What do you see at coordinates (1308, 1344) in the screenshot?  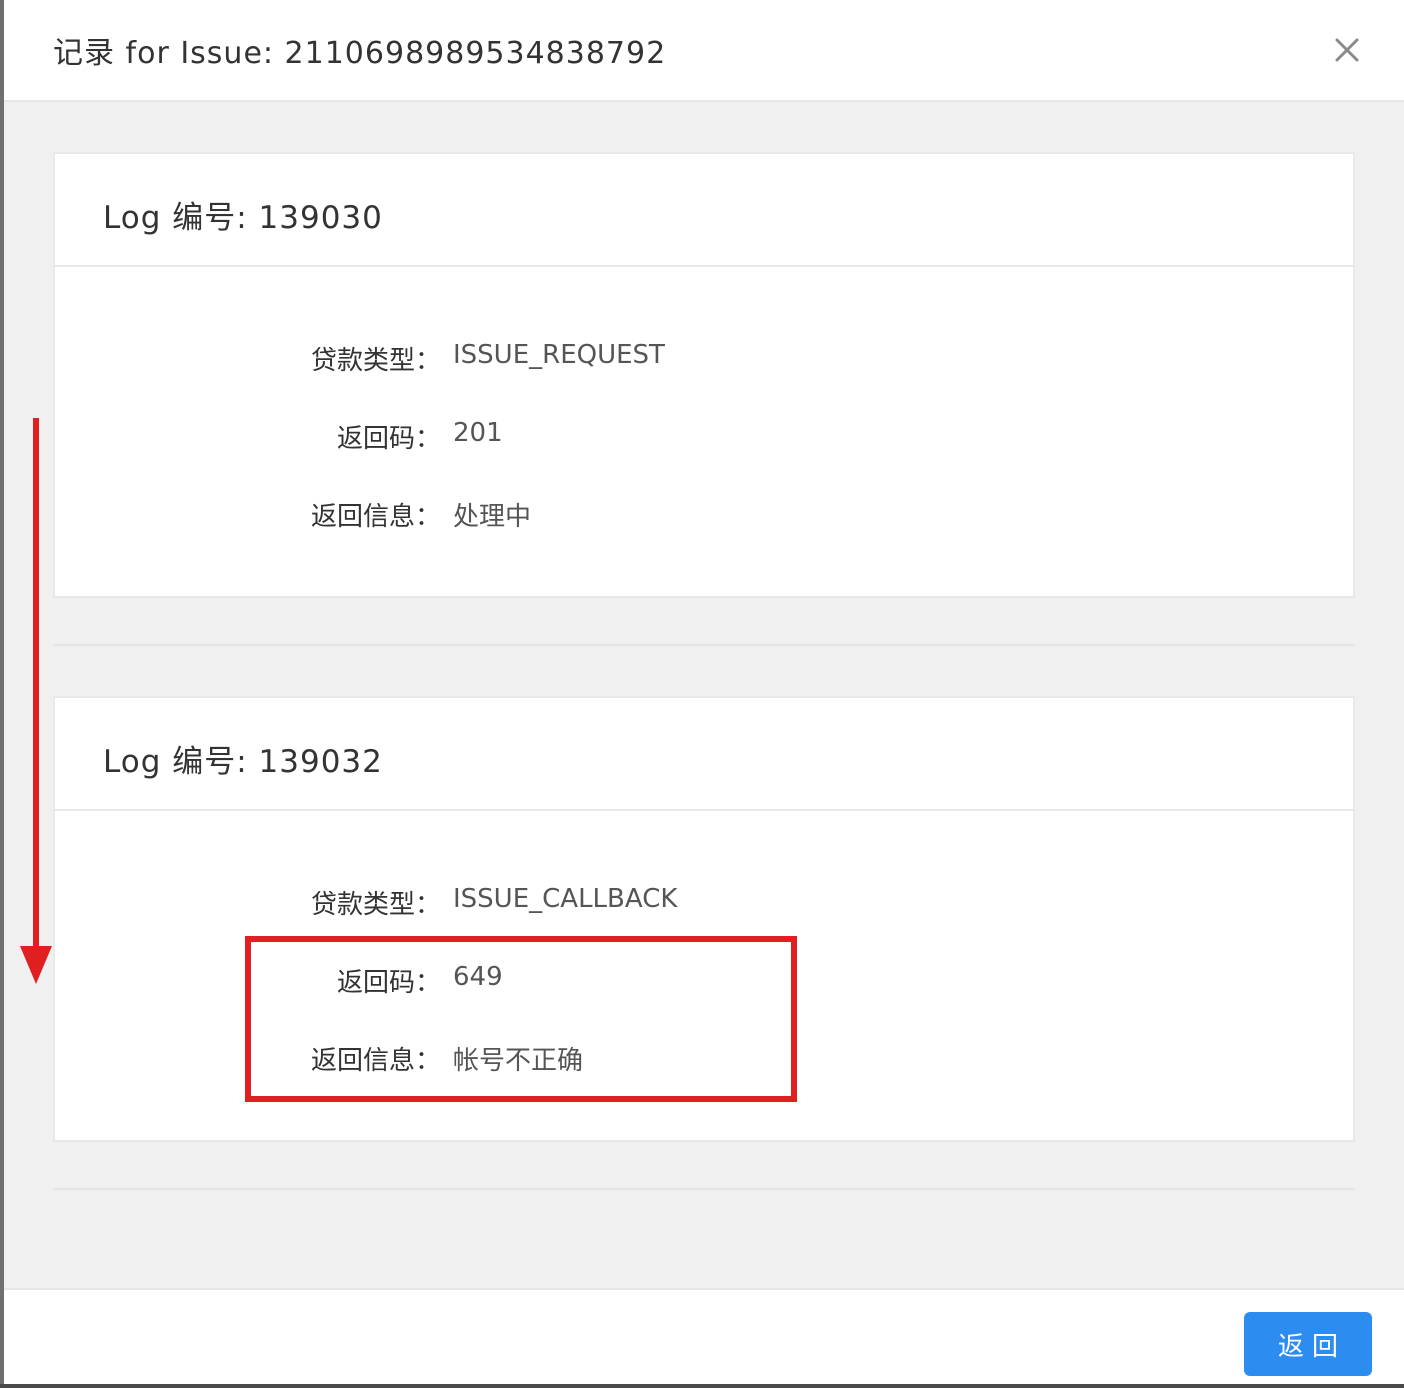 I see `back-button: 返回` at bounding box center [1308, 1344].